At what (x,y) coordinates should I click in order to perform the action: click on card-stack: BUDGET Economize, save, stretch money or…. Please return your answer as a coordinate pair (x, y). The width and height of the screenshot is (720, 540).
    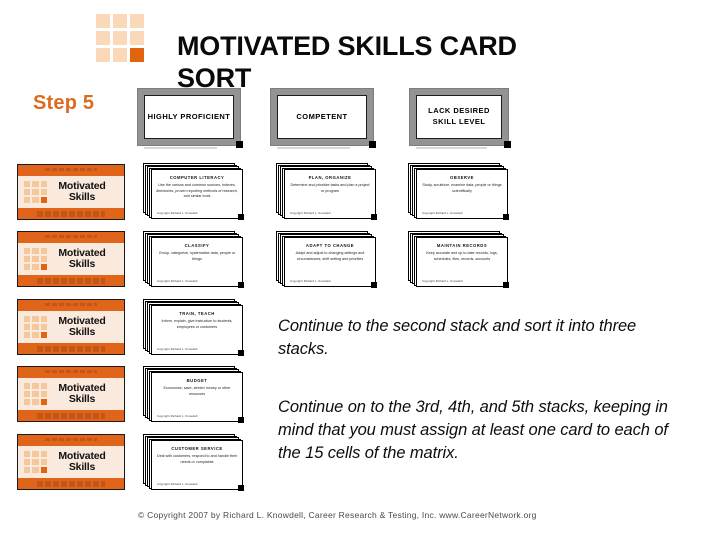
    Looking at the image, I should click on (193, 395).